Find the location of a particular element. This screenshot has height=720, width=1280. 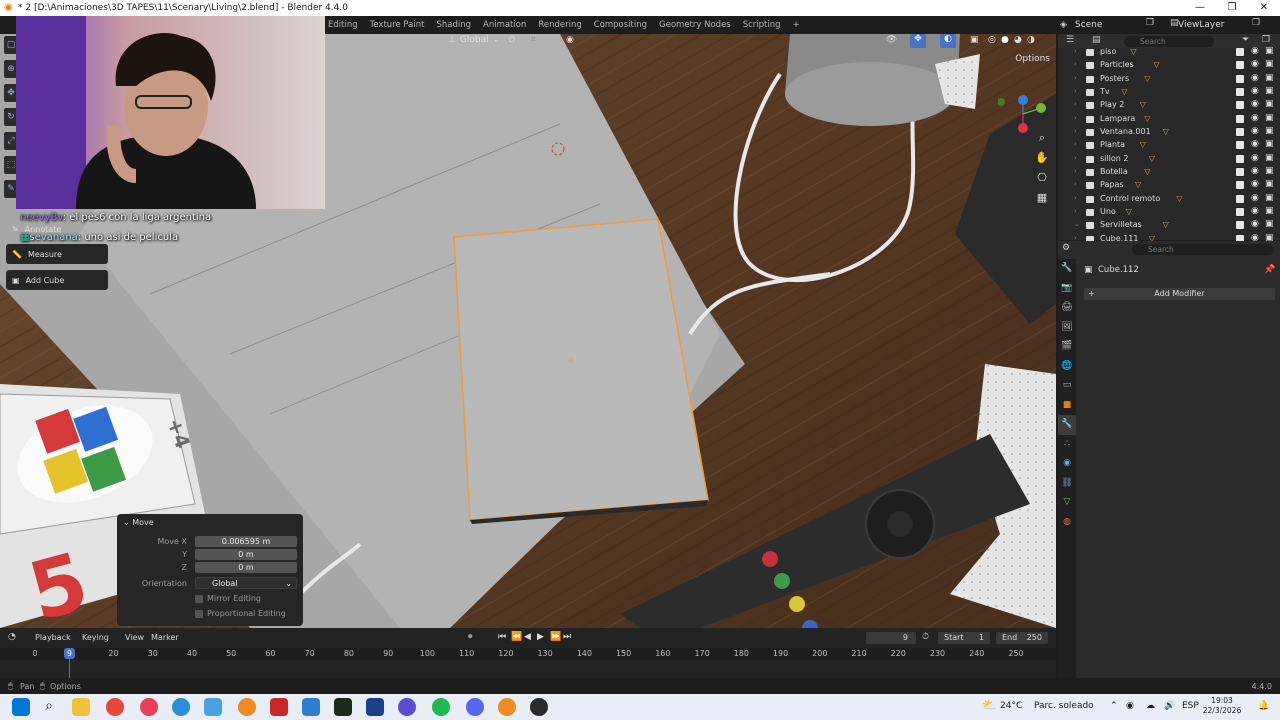

display-mode-icon: ▤ is located at coordinates (1096, 40).